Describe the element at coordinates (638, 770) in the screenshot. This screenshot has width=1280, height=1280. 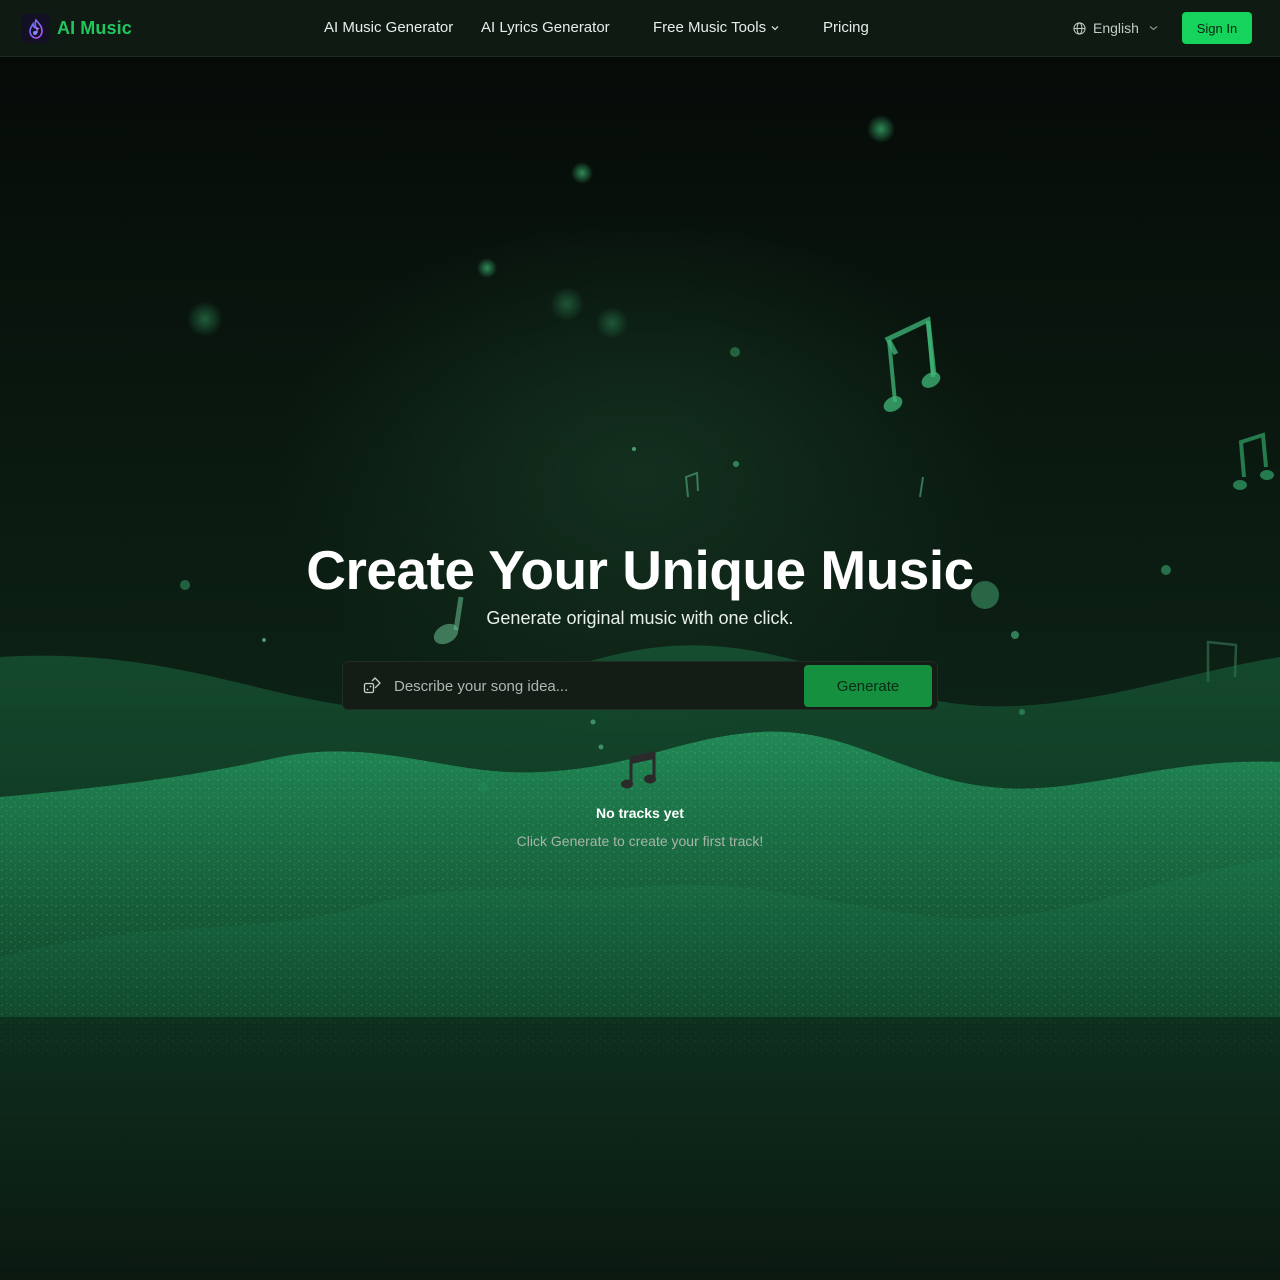
I see `music-notes-icon` at that location.